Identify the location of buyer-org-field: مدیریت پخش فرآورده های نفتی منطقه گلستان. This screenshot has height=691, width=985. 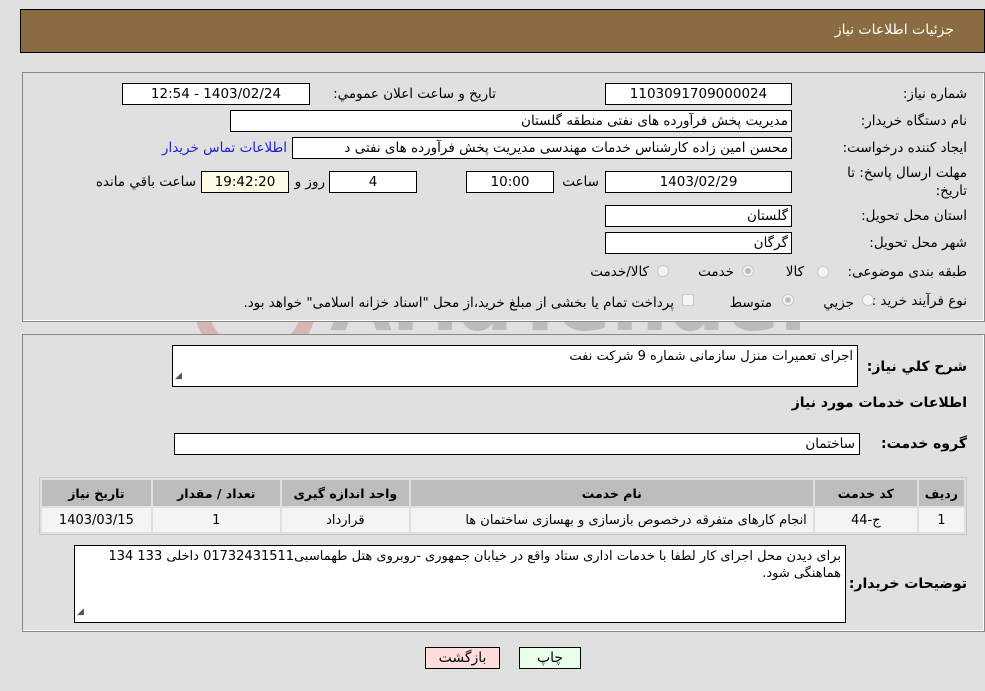
(511, 121).